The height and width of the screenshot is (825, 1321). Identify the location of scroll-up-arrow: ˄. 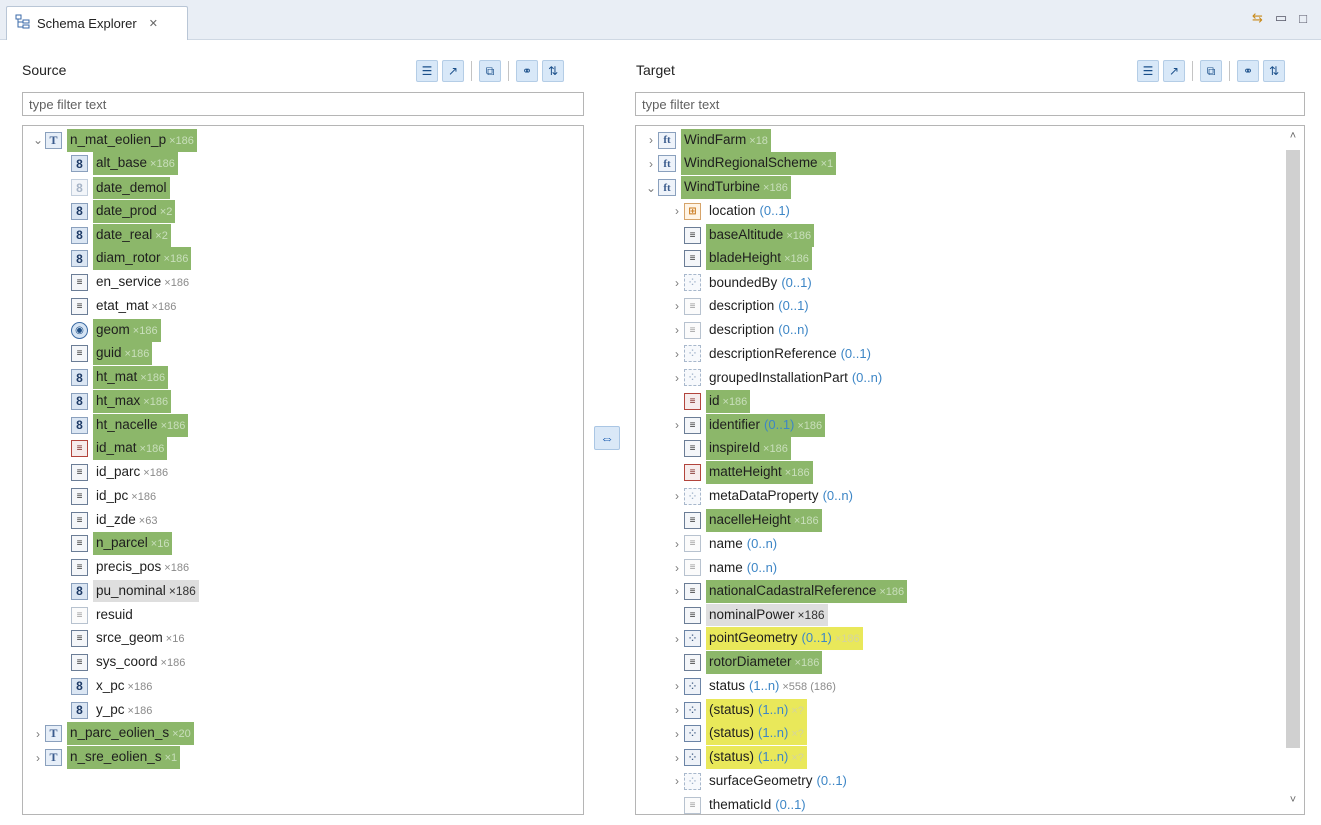
(1293, 136).